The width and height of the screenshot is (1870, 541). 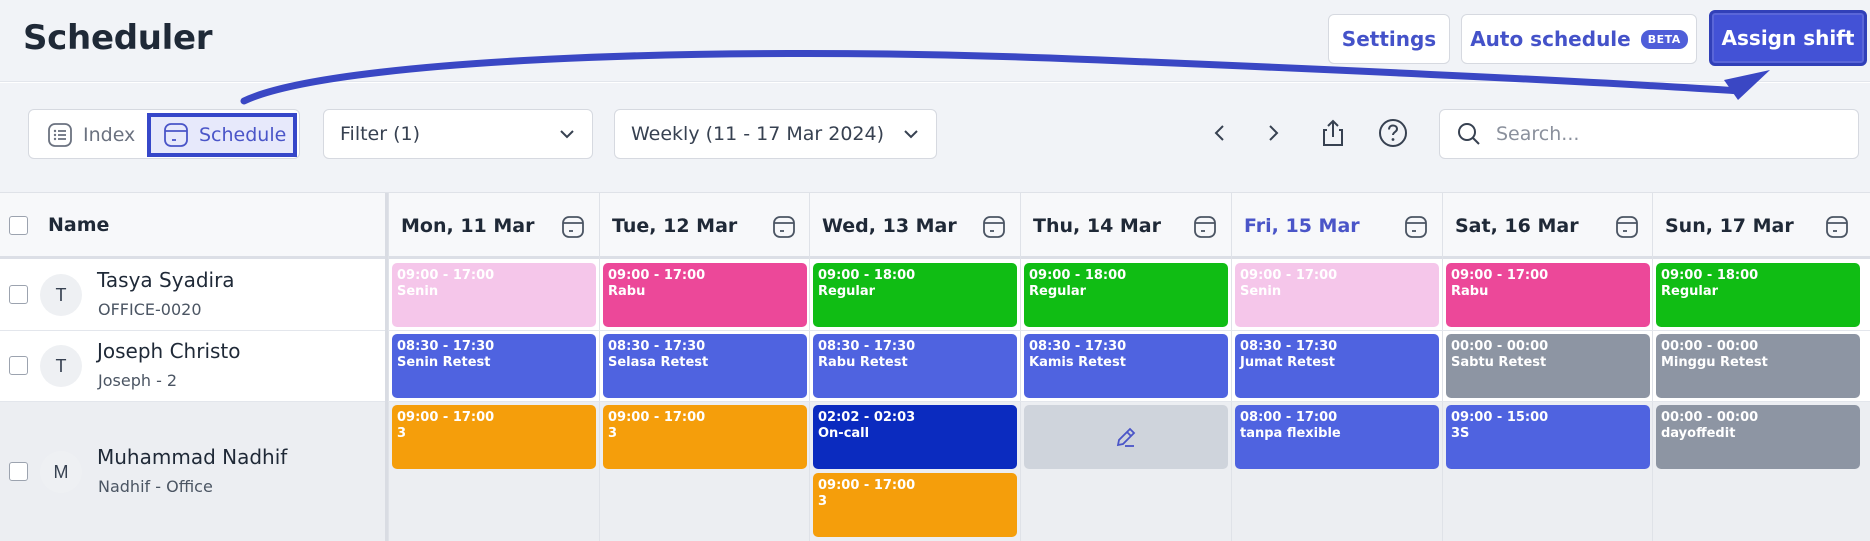 I want to click on shift-card: 09:00 - 15:00 3S, so click(x=1548, y=437).